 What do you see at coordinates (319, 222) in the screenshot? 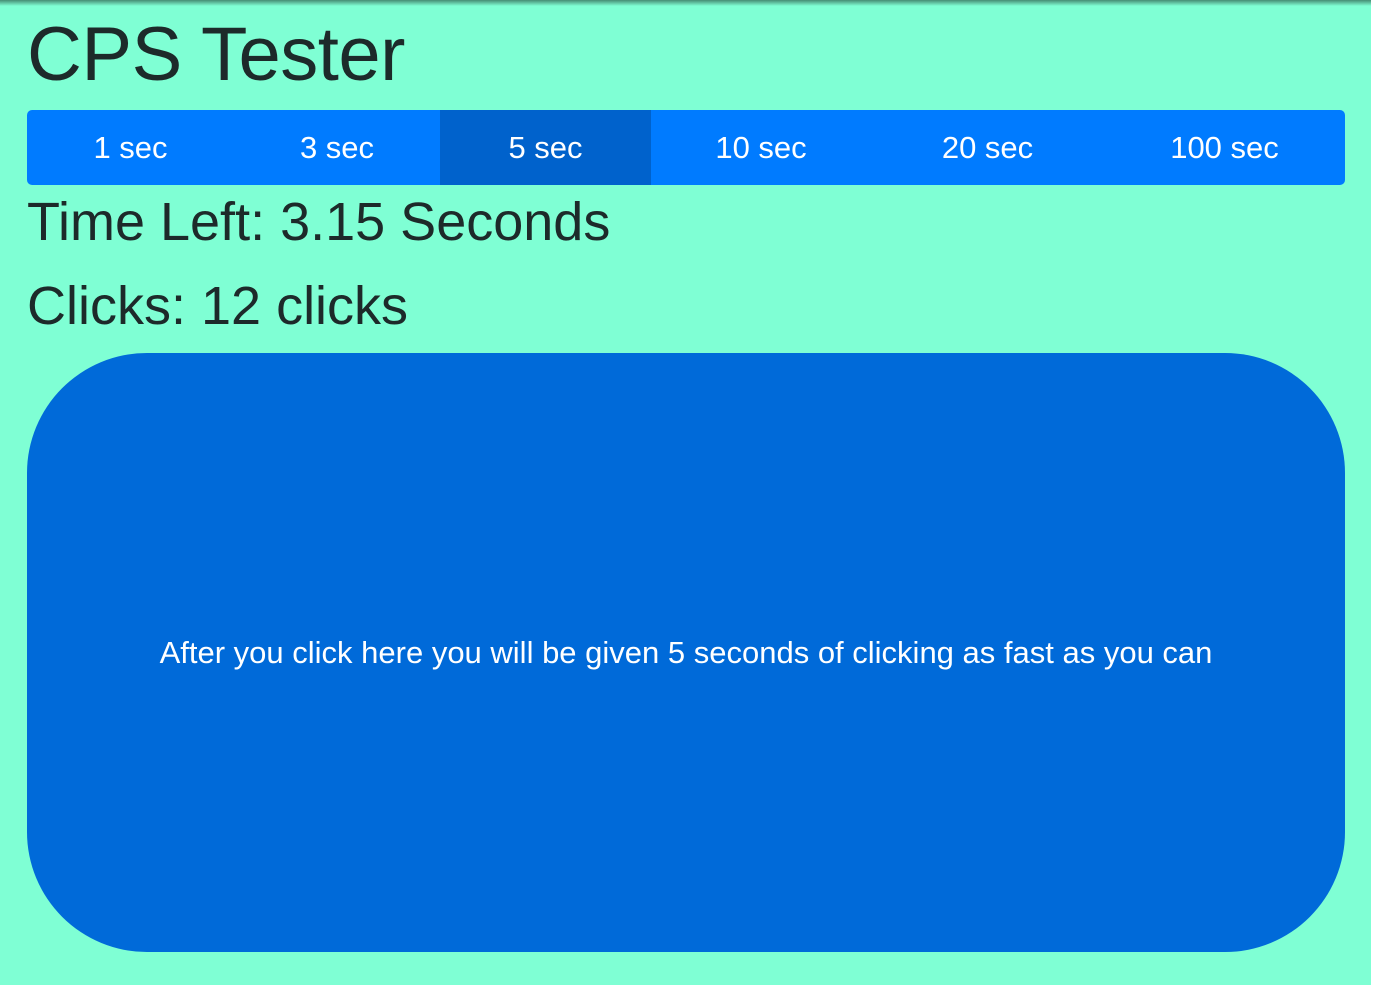
I see `time-left-display: Time Left: 3.15 Seconds` at bounding box center [319, 222].